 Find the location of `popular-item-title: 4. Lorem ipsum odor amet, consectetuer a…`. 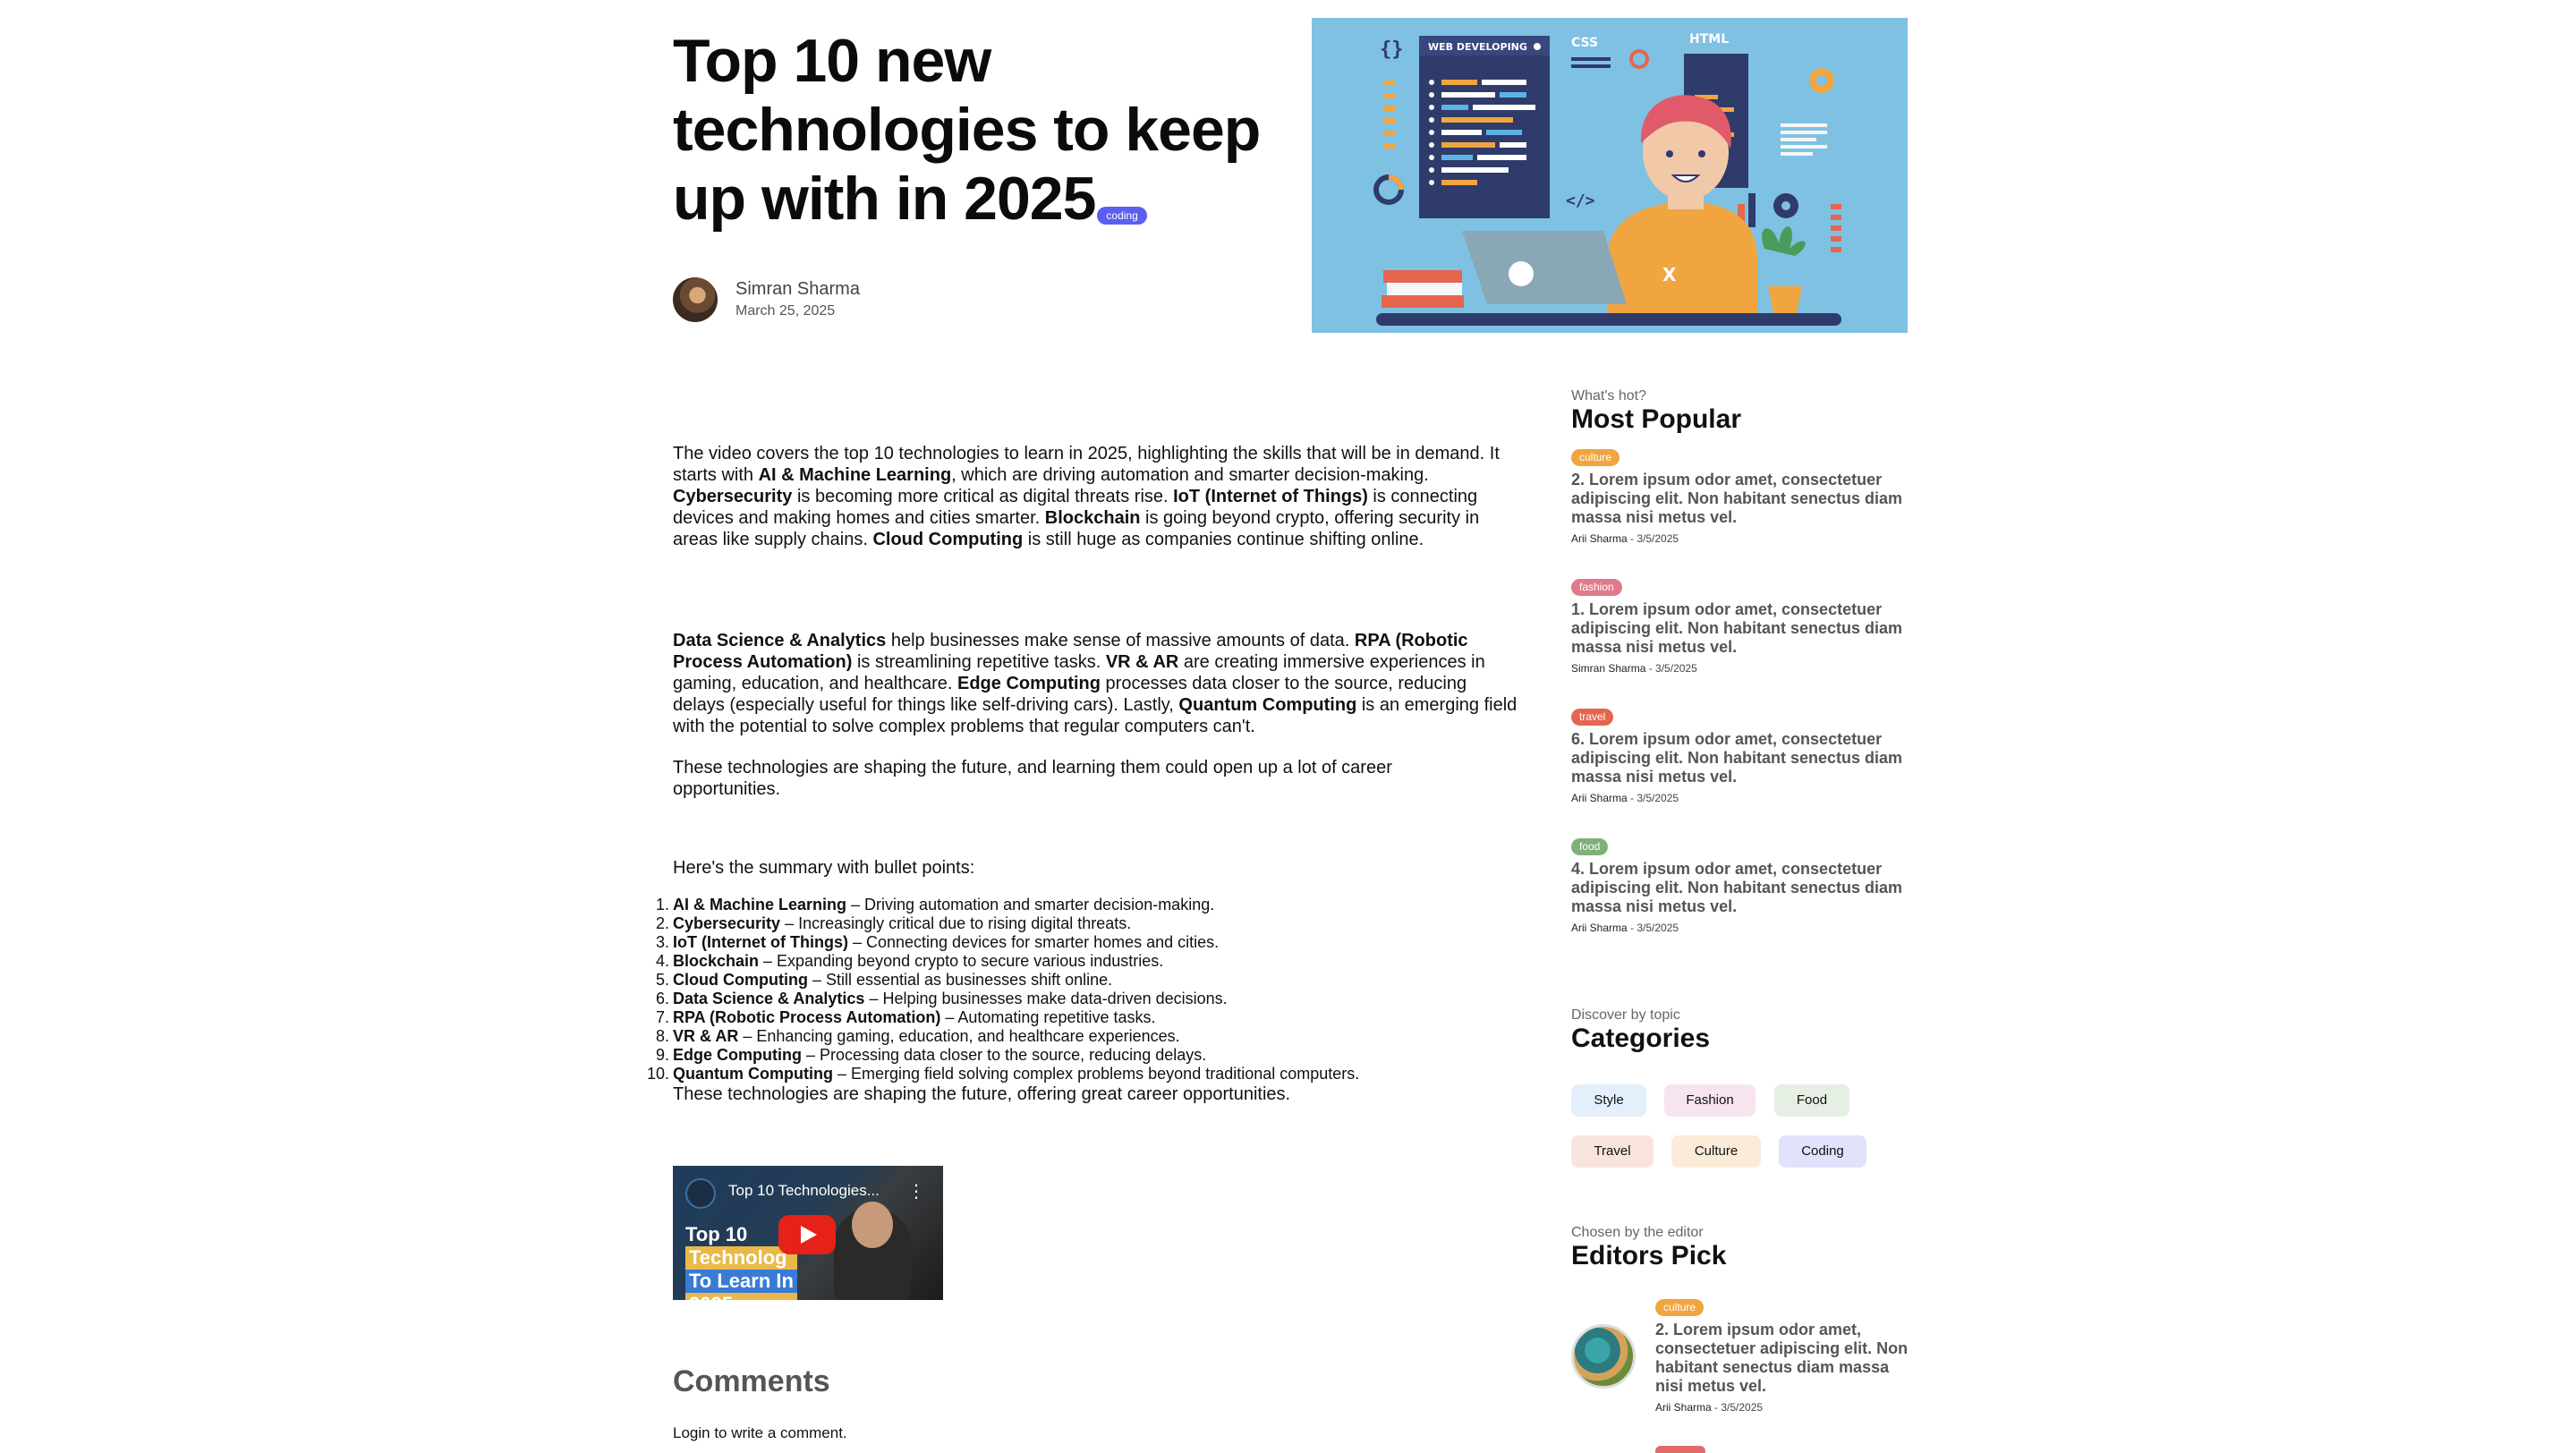

popular-item-title: 4. Lorem ipsum odor amet, consectetuer a… is located at coordinates (1741, 888).